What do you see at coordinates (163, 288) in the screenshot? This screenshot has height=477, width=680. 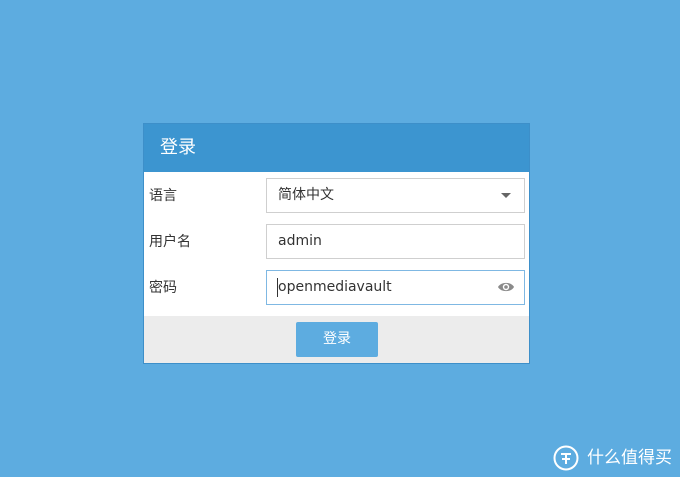 I see `password-label: 密码` at bounding box center [163, 288].